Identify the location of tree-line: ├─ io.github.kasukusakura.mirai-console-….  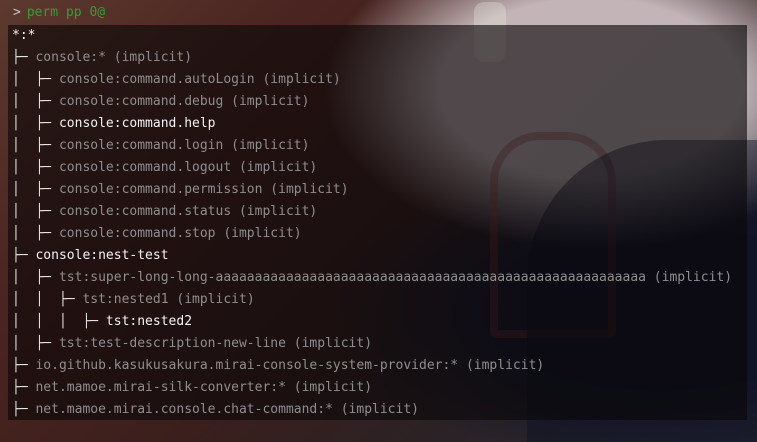
(377, 366).